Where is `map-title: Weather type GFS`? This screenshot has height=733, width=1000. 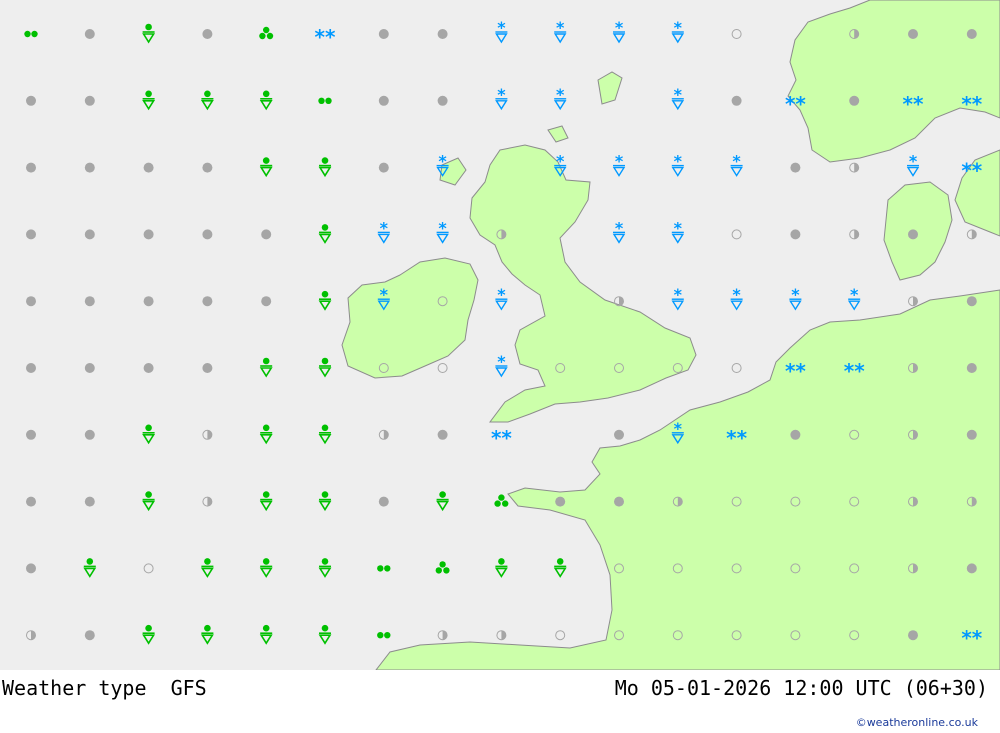 map-title: Weather type GFS is located at coordinates (104, 688).